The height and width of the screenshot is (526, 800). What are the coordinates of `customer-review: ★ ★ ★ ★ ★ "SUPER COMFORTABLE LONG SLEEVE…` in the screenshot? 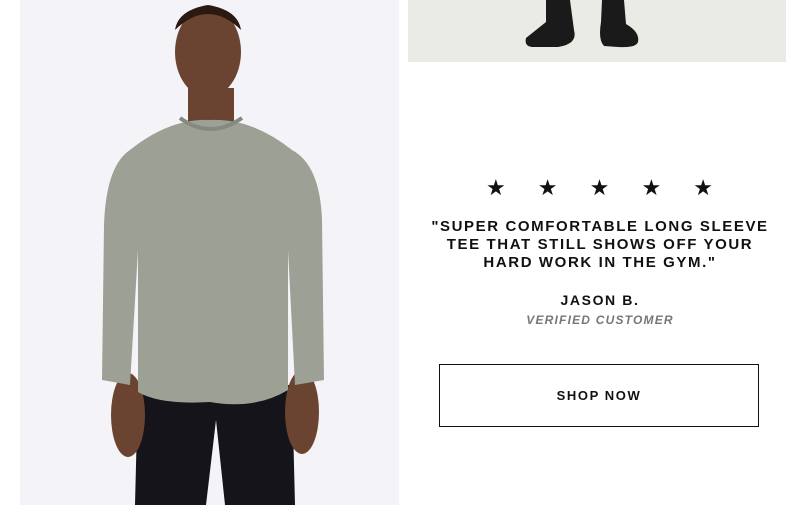 It's located at (600, 251).